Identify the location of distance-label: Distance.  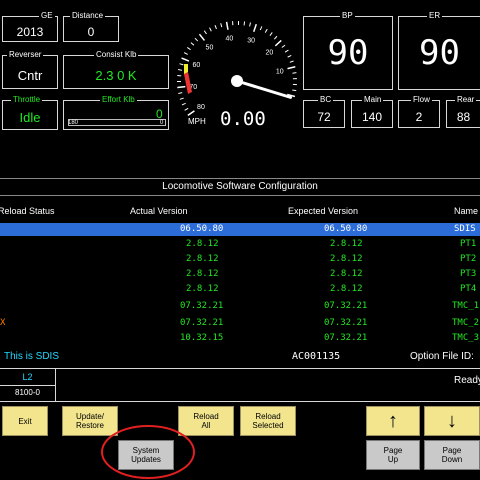
(88, 16).